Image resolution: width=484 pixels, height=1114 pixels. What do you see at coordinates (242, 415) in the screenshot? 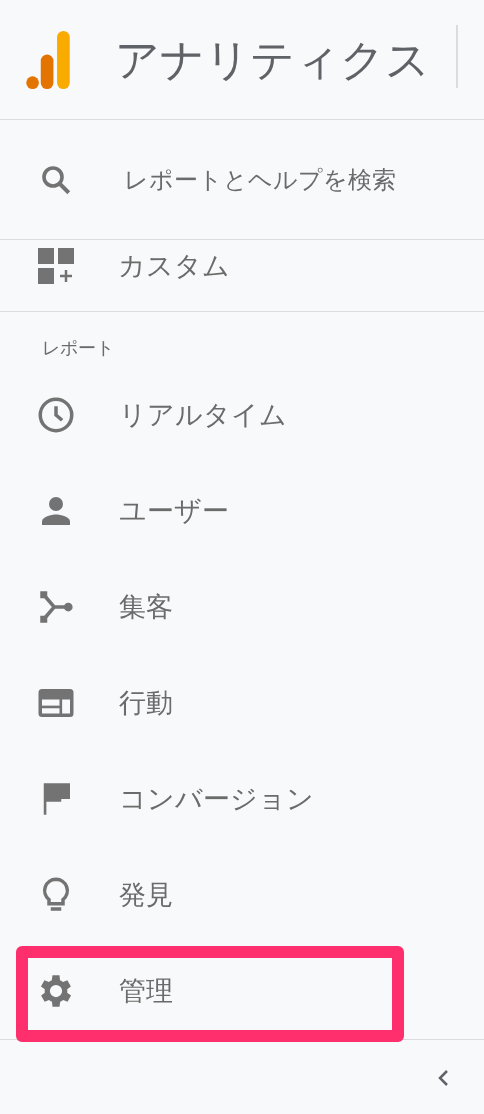
I see `nav-item: リアルタイム` at bounding box center [242, 415].